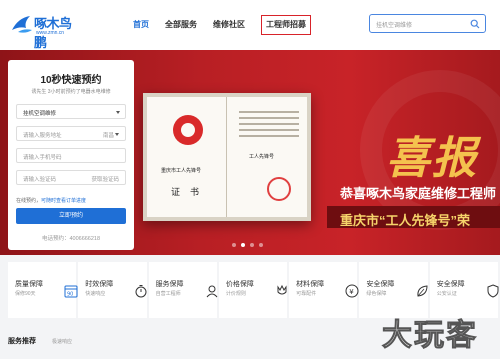 The image size is (500, 359). What do you see at coordinates (282, 289) in the screenshot?
I see `tulip-icon` at bounding box center [282, 289].